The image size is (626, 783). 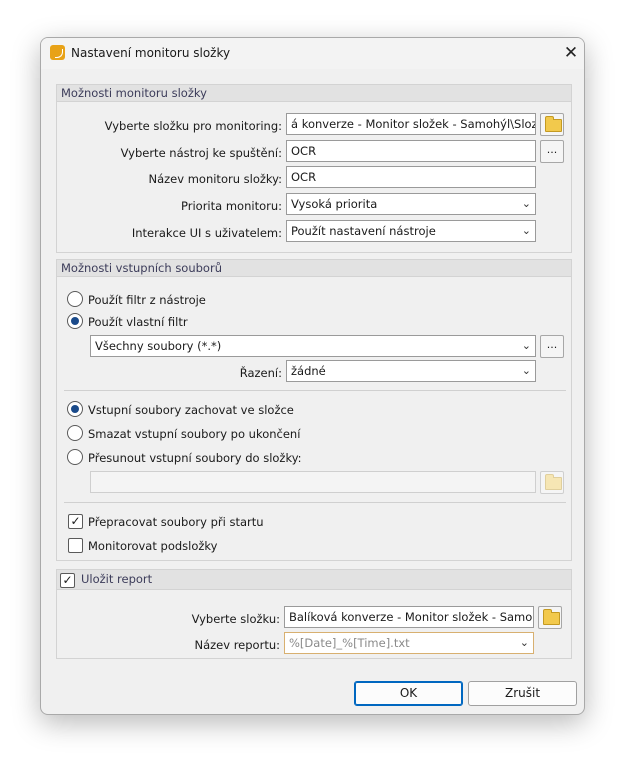 I want to click on title-bar: Nastavení monitoru složky ✕, so click(x=312, y=53).